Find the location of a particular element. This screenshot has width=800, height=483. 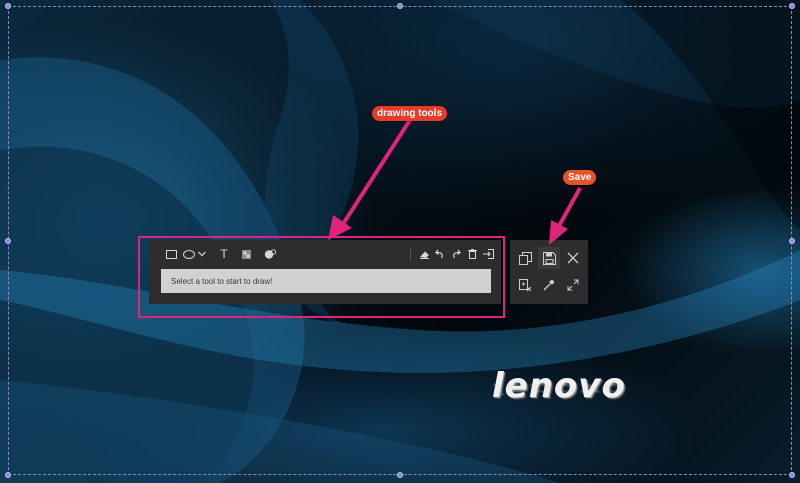

copy-icon is located at coordinates (525, 258).